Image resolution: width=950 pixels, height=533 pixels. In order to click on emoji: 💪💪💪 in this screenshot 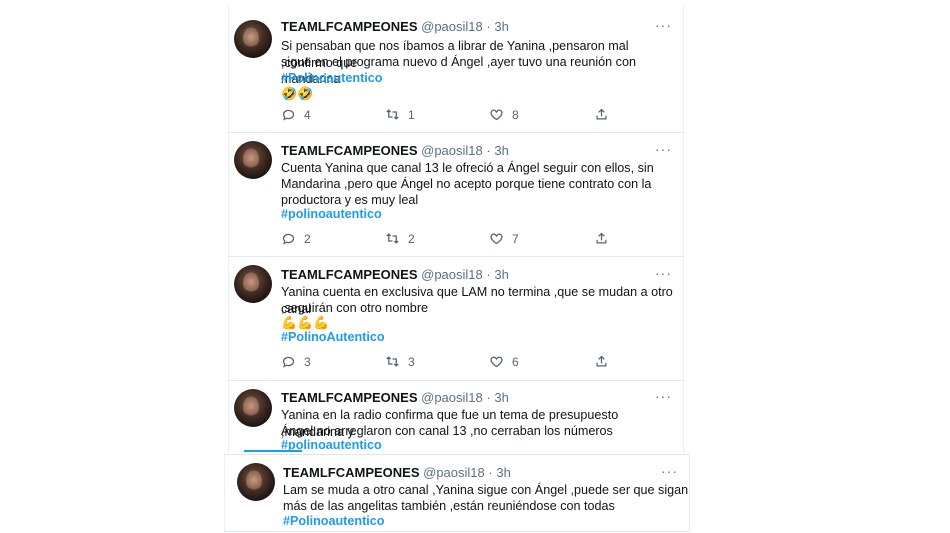, I will do `click(305, 322)`.